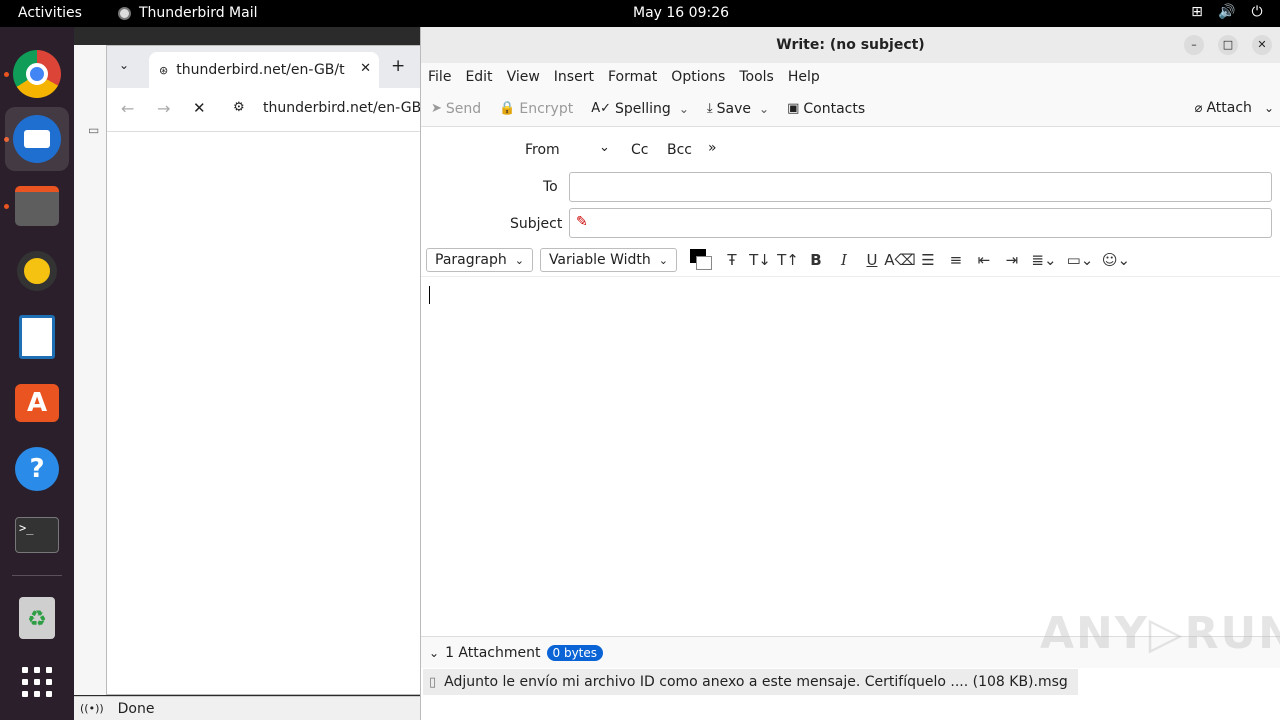 This screenshot has height=720, width=1280. Describe the element at coordinates (793, 108) in the screenshot. I see `contacts-icon: ▣` at that location.